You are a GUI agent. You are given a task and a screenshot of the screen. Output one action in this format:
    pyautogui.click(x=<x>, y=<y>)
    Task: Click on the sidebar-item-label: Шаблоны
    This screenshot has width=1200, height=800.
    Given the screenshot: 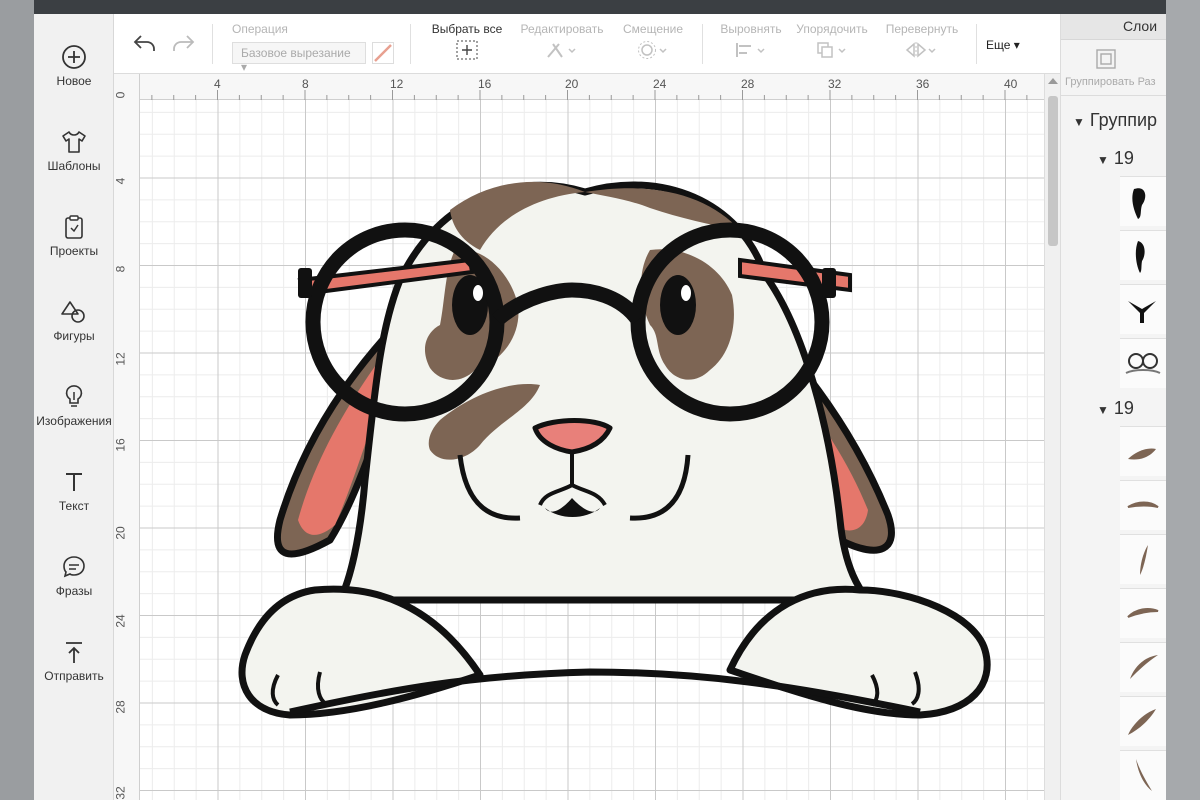 What is the action you would take?
    pyautogui.click(x=74, y=166)
    